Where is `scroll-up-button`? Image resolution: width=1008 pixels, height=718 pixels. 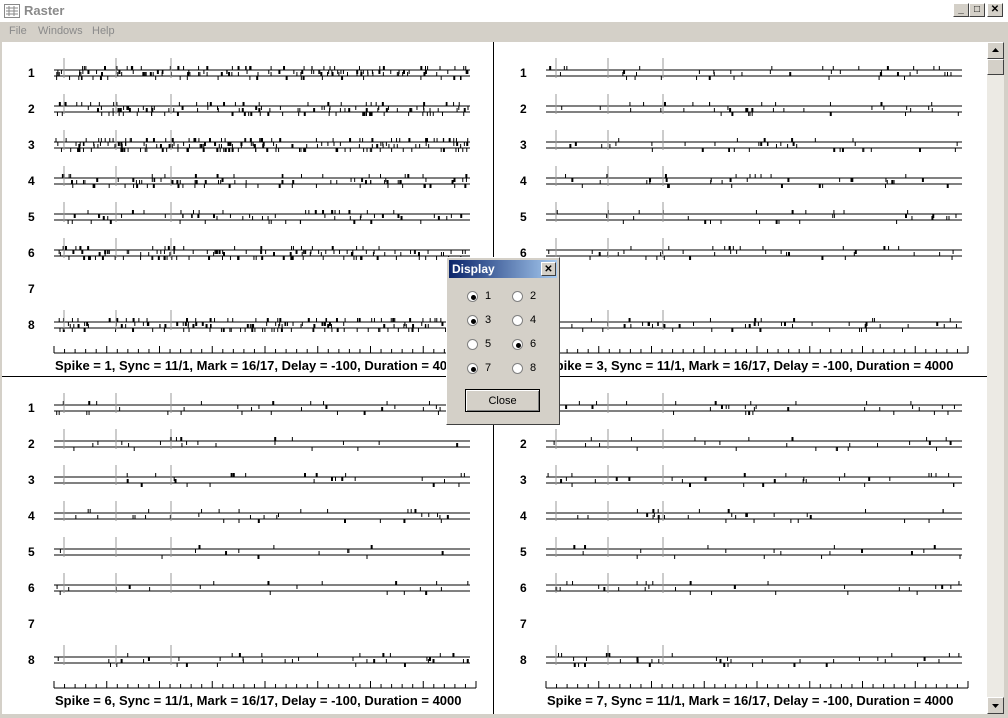 scroll-up-button is located at coordinates (995, 50).